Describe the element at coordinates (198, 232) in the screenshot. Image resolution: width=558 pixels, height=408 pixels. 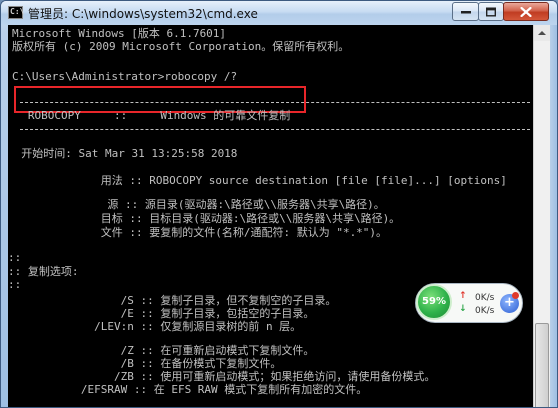
I see `console-line: 文件 :: 要复制的文件(名称/通配符: 默认为 "*.*")。` at that location.